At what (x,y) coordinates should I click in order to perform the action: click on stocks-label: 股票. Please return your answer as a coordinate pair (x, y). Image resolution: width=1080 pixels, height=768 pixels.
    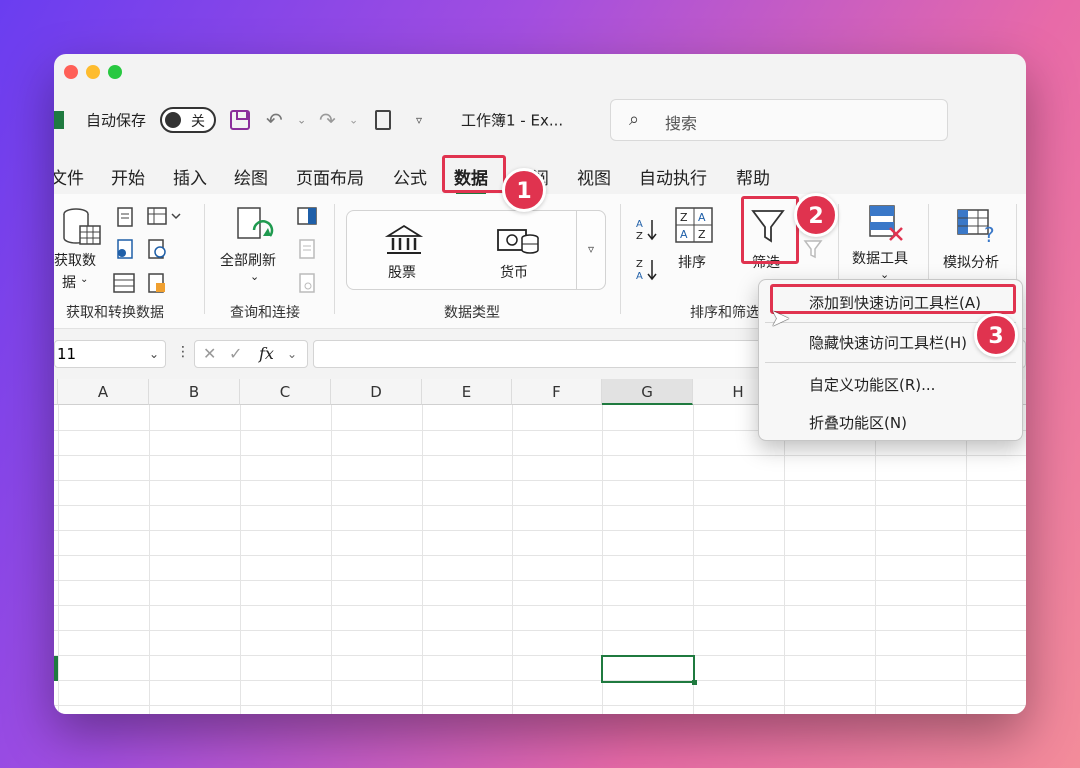
    Looking at the image, I should click on (402, 272).